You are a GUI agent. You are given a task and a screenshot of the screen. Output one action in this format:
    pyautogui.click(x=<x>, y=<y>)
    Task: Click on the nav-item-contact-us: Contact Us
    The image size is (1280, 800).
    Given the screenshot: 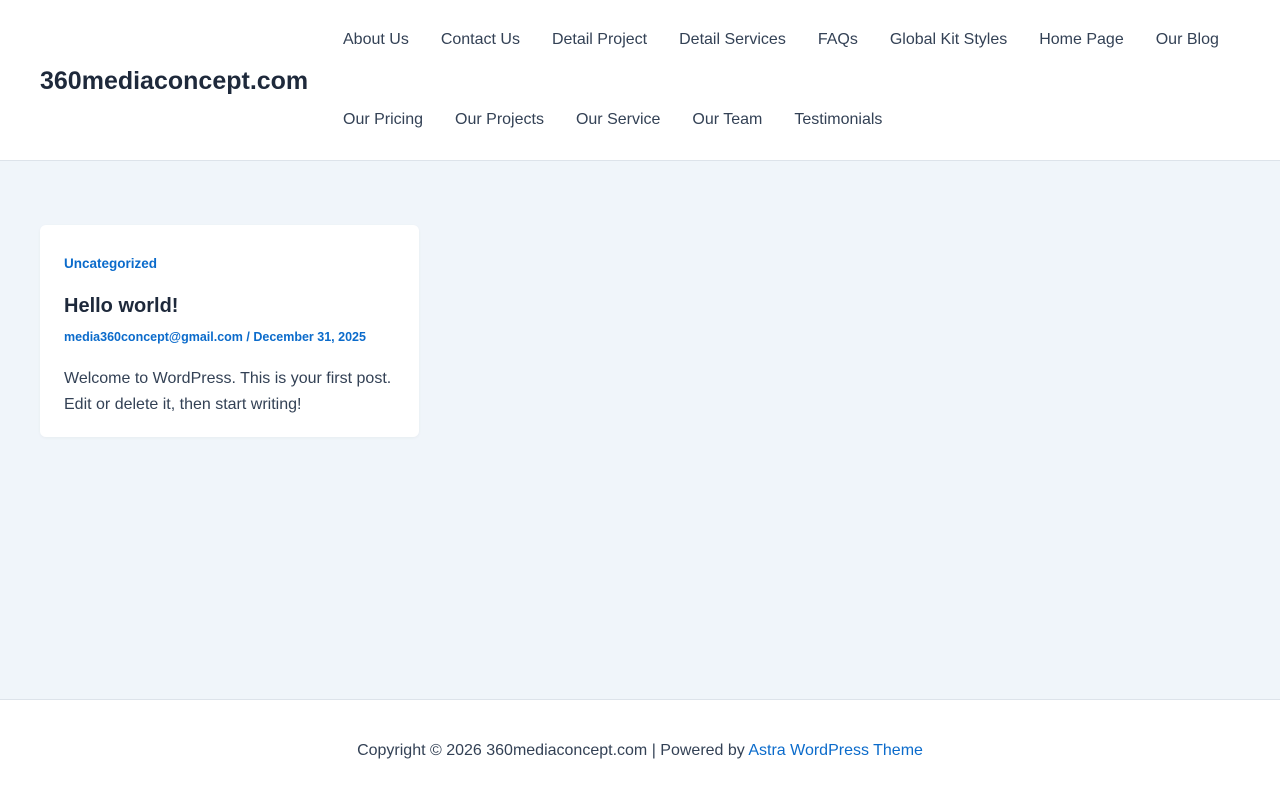 What is the action you would take?
    pyautogui.click(x=480, y=40)
    